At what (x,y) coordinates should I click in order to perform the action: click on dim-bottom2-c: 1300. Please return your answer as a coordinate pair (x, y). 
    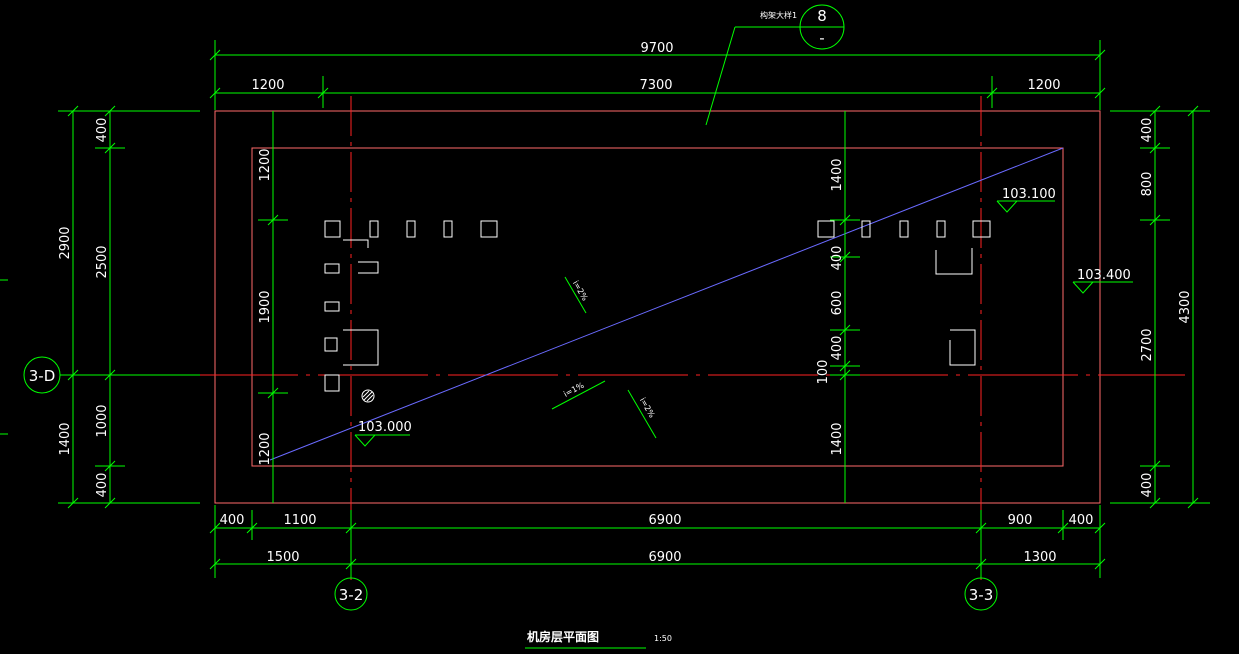
    Looking at the image, I should click on (1039, 557).